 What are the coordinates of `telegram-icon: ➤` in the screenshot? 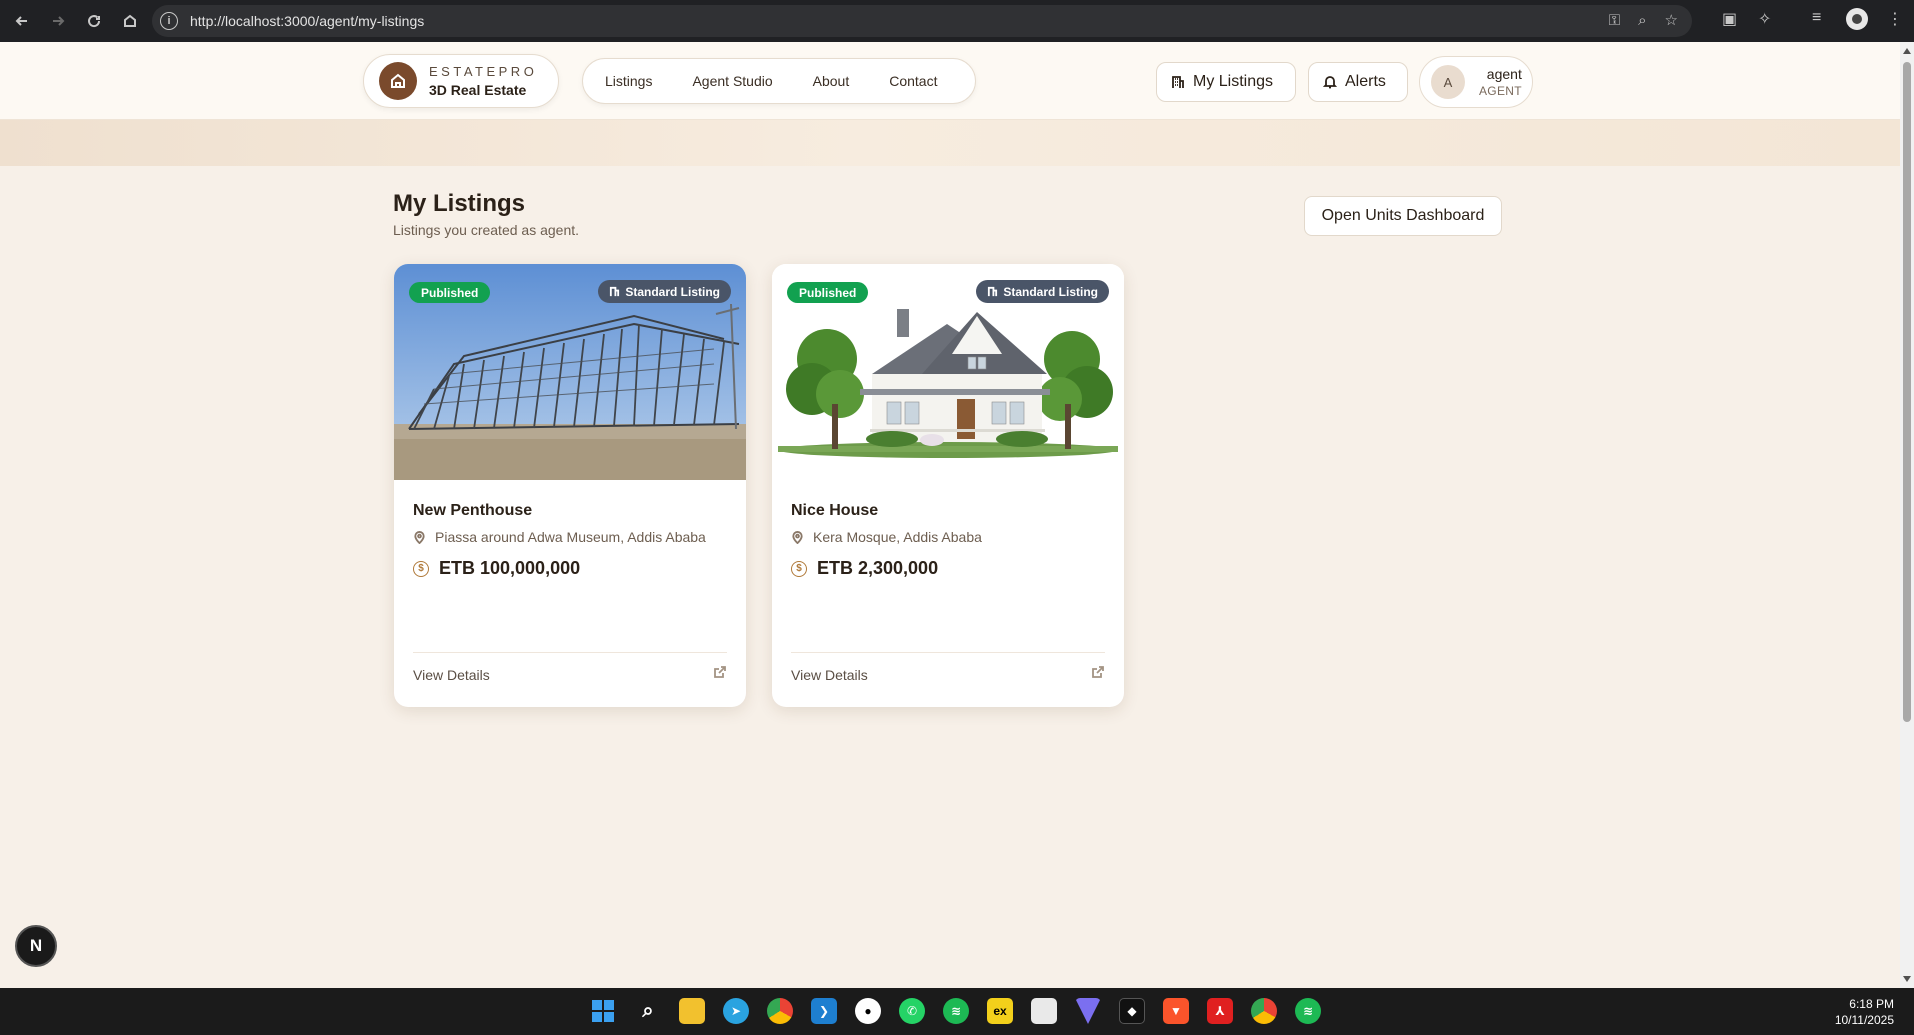 It's located at (736, 1011).